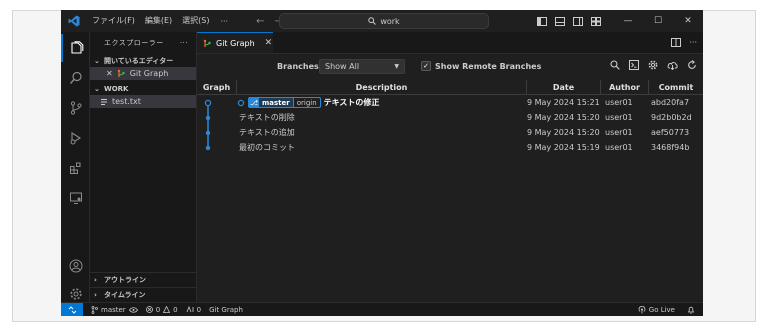 Image resolution: width=768 pixels, height=332 pixels. I want to click on commit-description: テキストの追加, so click(267, 132).